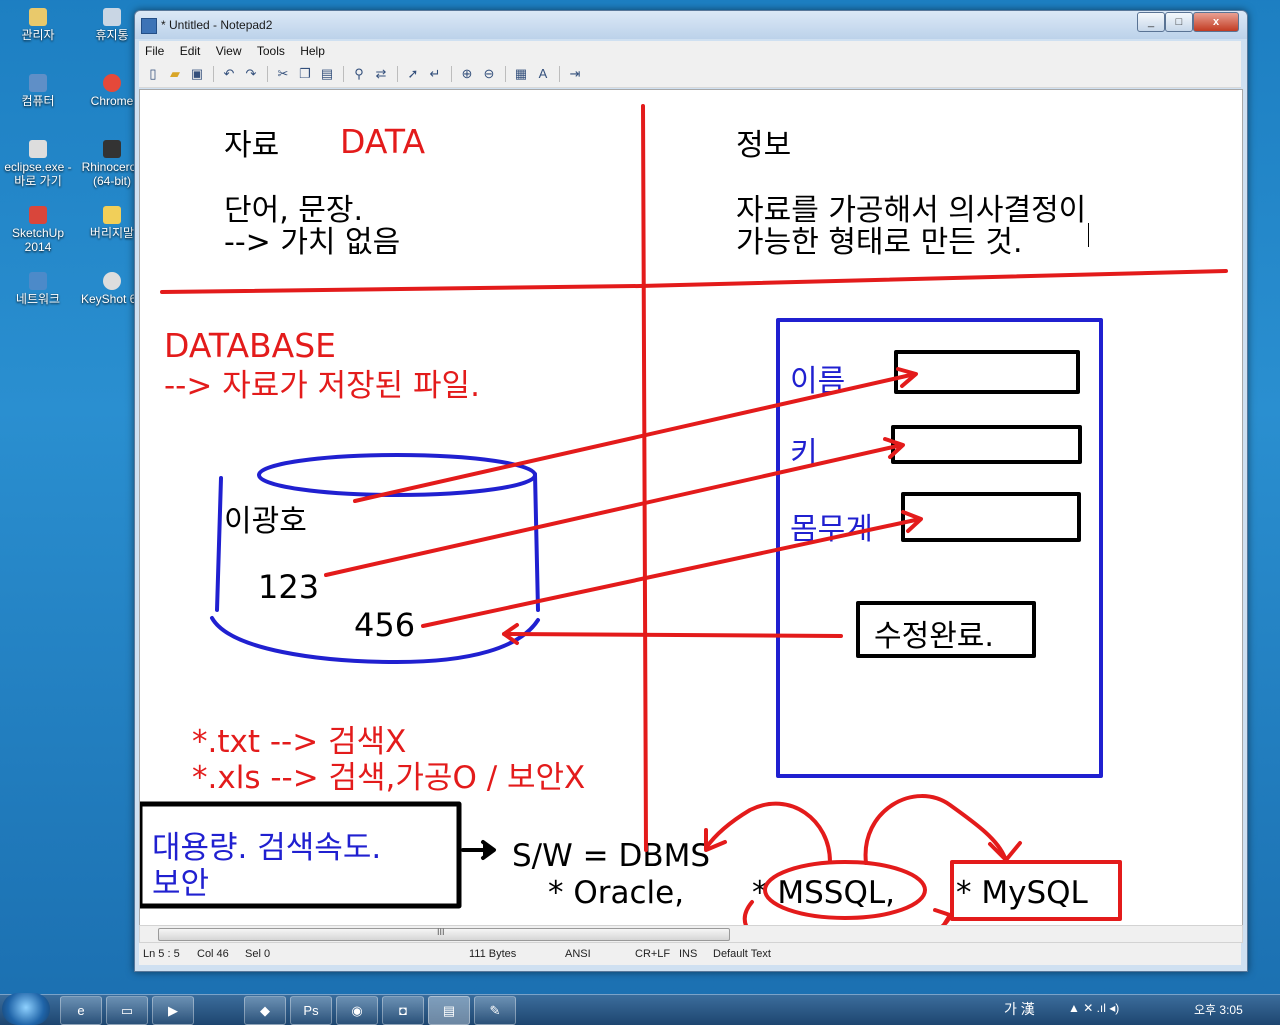  Describe the element at coordinates (217, 25) in the screenshot. I see `window-title: * Untitled - Notepad2` at that location.